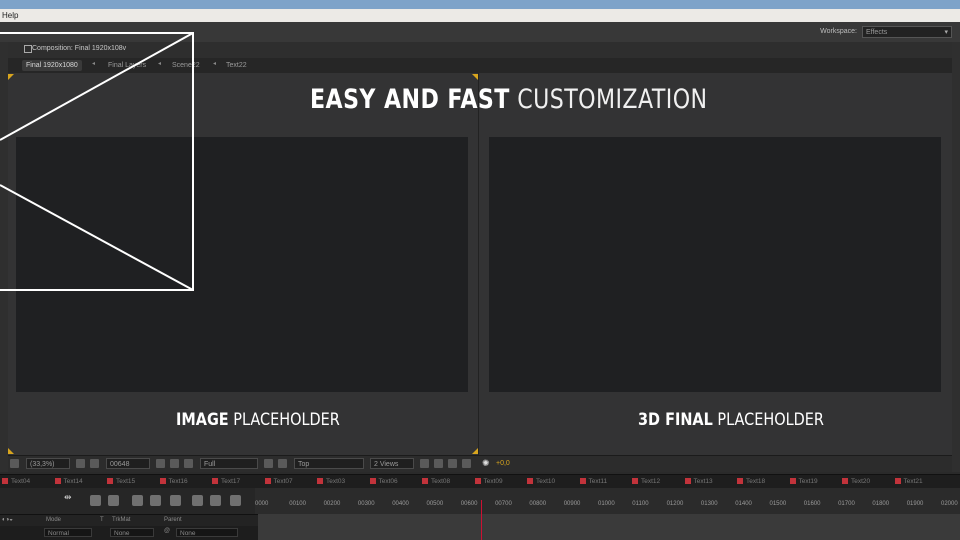 The width and height of the screenshot is (960, 540). What do you see at coordinates (466, 463) in the screenshot?
I see `flowchart-icon` at bounding box center [466, 463].